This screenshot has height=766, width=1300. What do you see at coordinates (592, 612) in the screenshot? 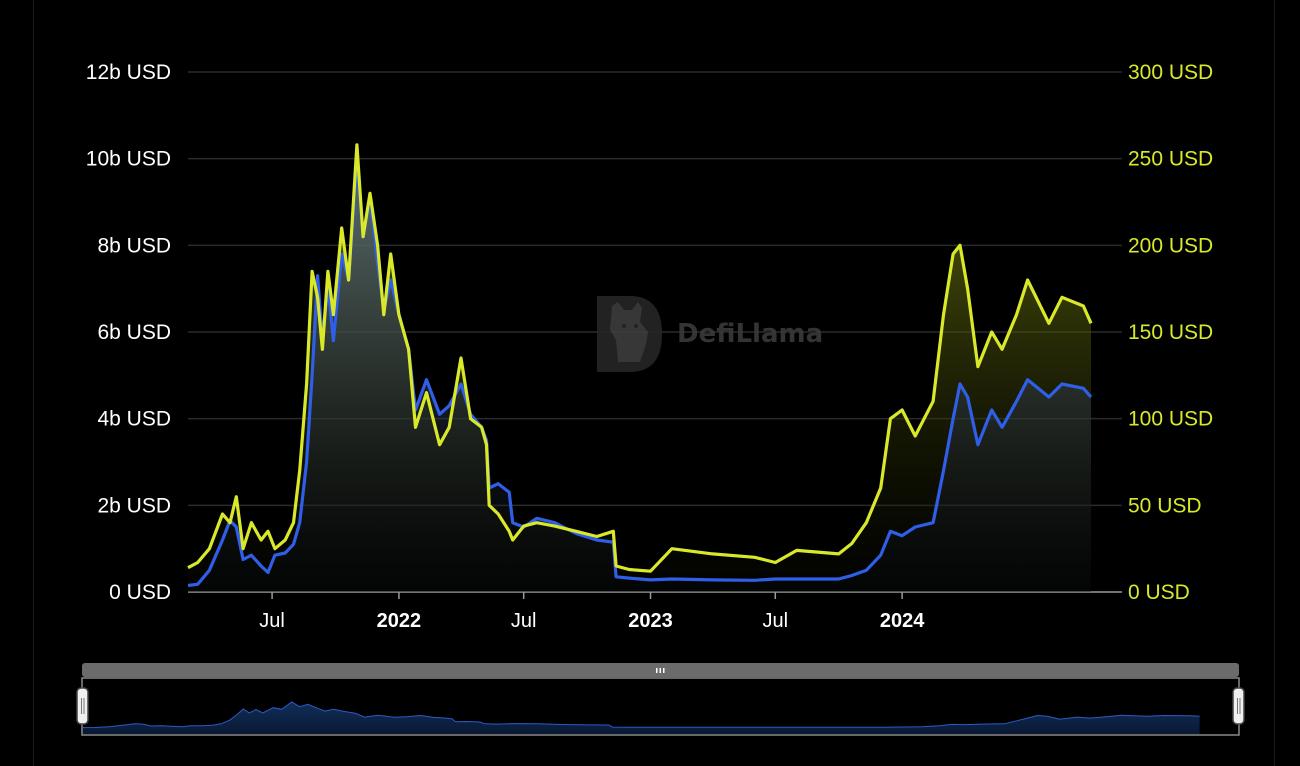
I see `x-axis: Jul 2022 Jul 2023 Jul 2024` at bounding box center [592, 612].